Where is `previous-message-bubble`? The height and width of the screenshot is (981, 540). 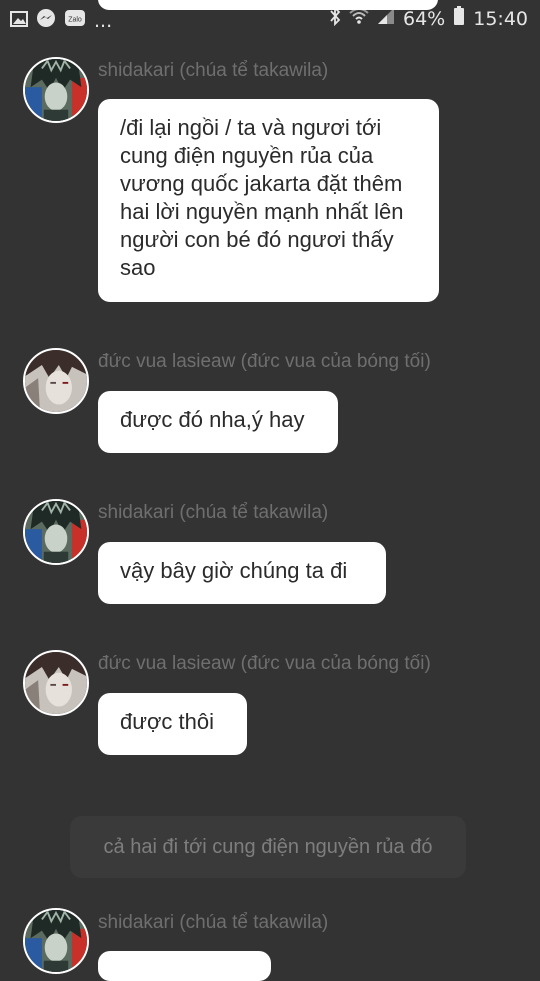 previous-message-bubble is located at coordinates (268, 5).